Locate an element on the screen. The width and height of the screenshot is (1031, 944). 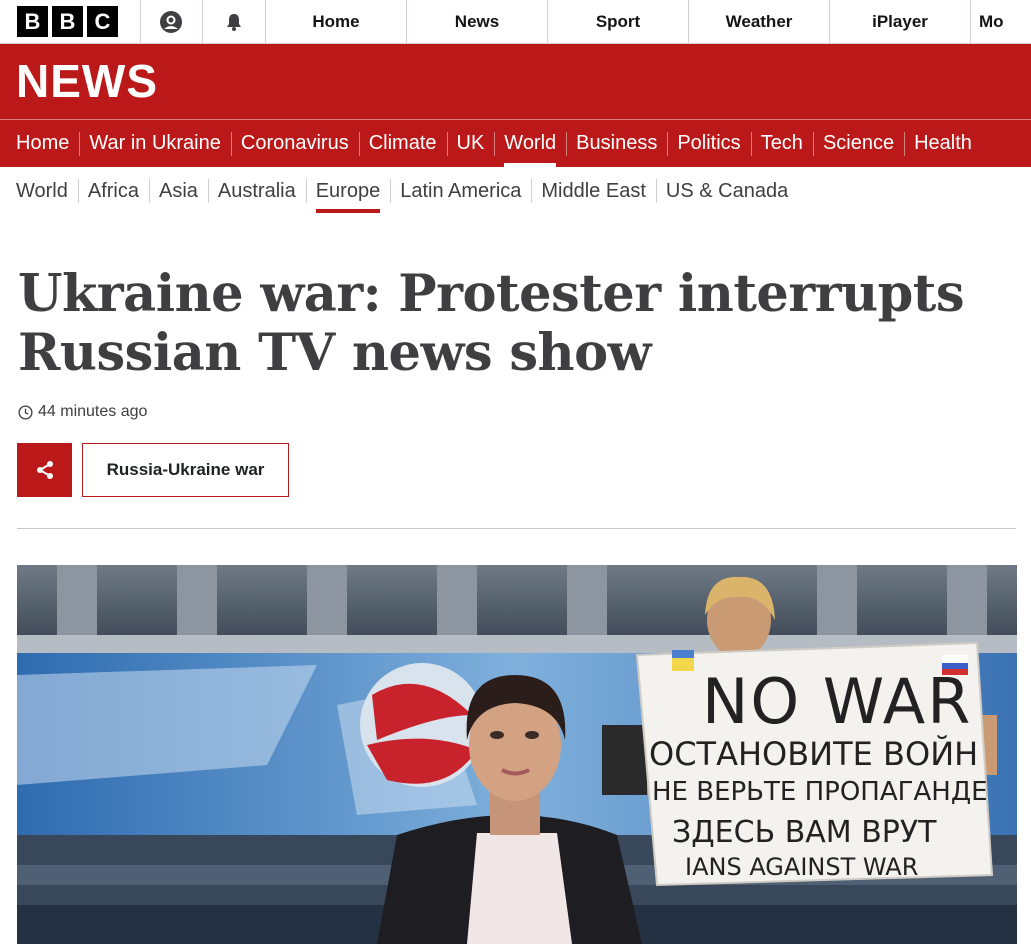
primary-nav-world: World is located at coordinates (530, 143).